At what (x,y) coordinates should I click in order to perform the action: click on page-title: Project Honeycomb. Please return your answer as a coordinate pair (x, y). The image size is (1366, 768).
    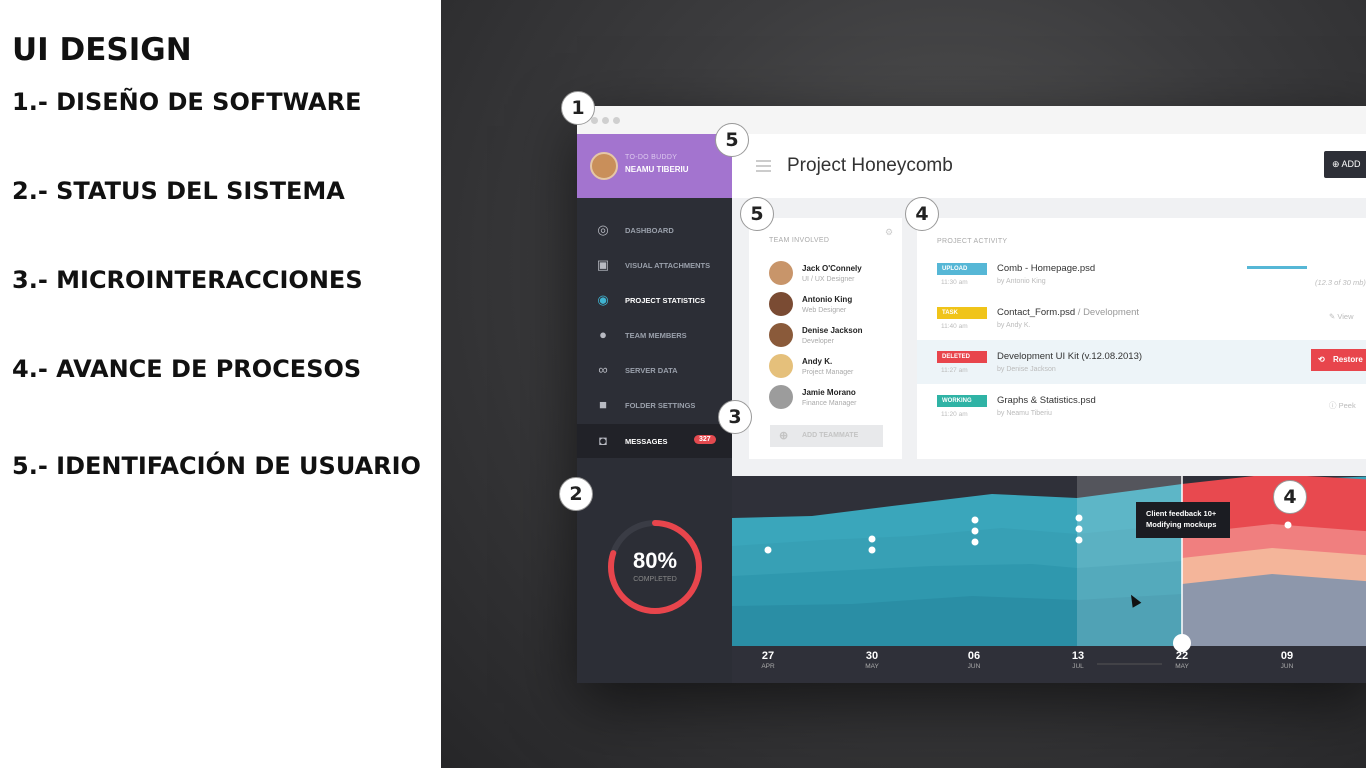
    Looking at the image, I should click on (870, 165).